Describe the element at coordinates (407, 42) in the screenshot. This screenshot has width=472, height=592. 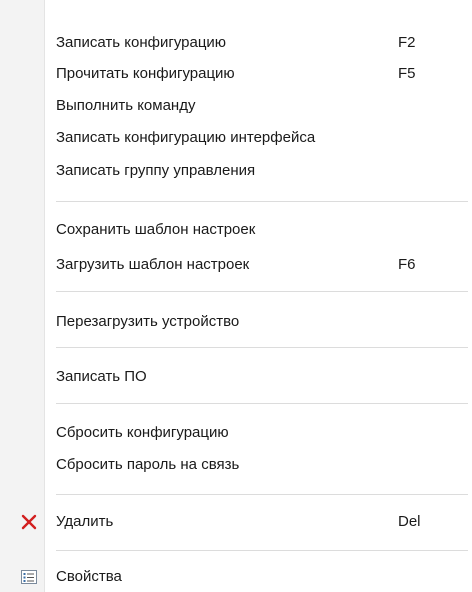
I see `menu-item-shortcut: F2` at that location.